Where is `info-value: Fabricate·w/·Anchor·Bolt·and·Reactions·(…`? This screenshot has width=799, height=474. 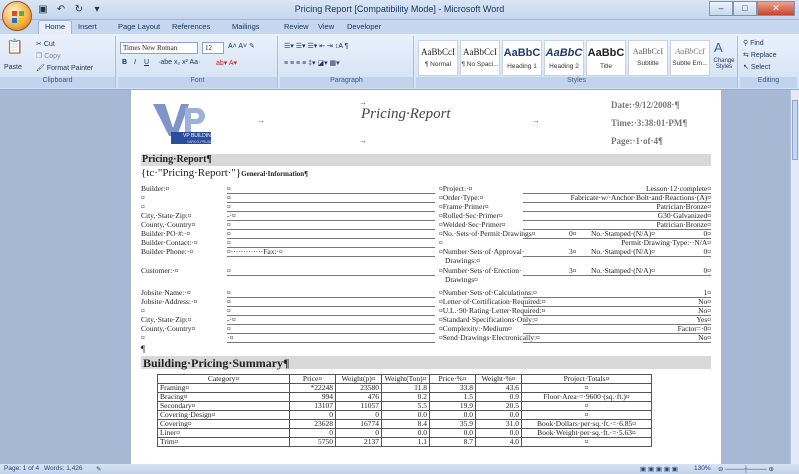
info-value: Fabricate·w/·Anchor·Bolt·and·Reactions·(… is located at coordinates (641, 197).